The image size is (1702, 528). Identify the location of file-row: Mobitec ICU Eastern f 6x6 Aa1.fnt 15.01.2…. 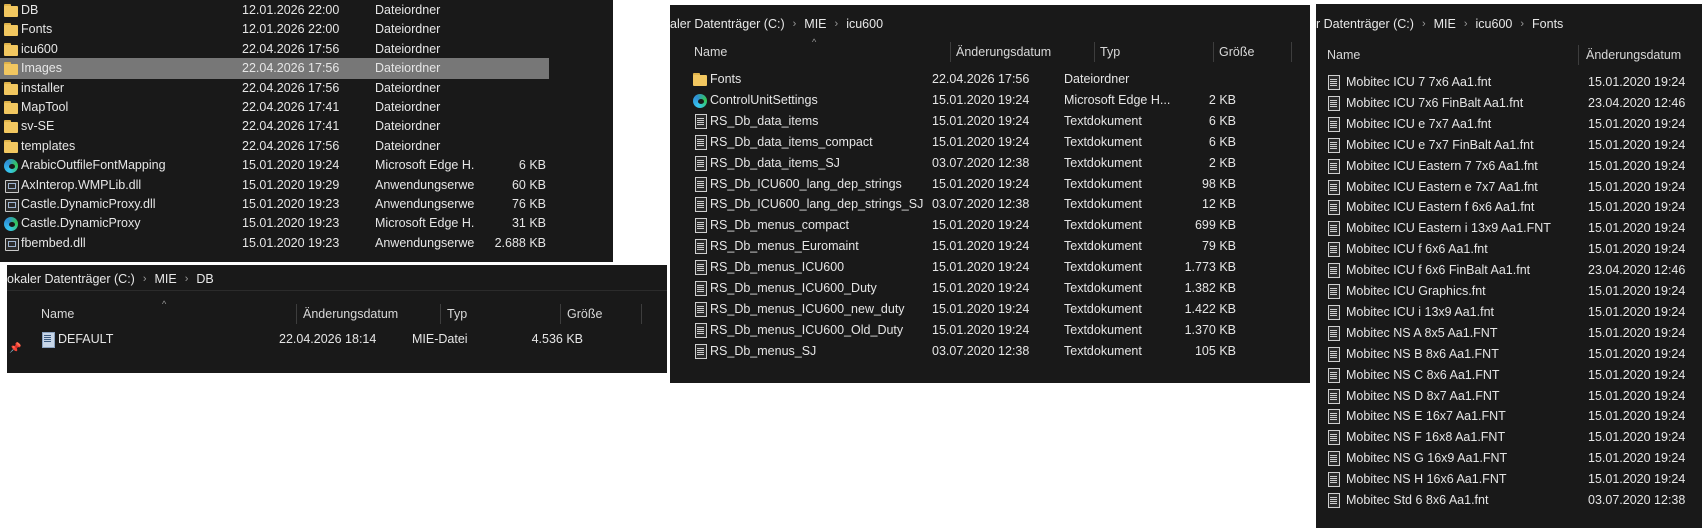
(1509, 207).